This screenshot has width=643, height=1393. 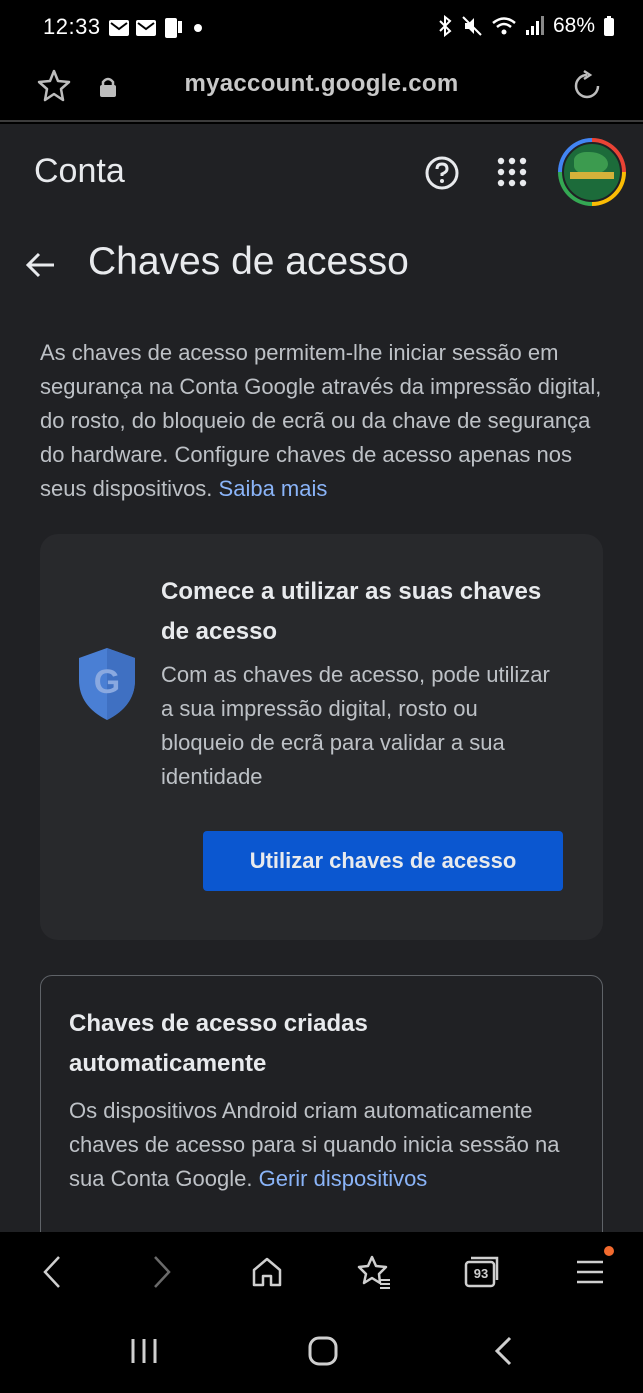 I want to click on app-header: Conta, so click(x=321, y=174).